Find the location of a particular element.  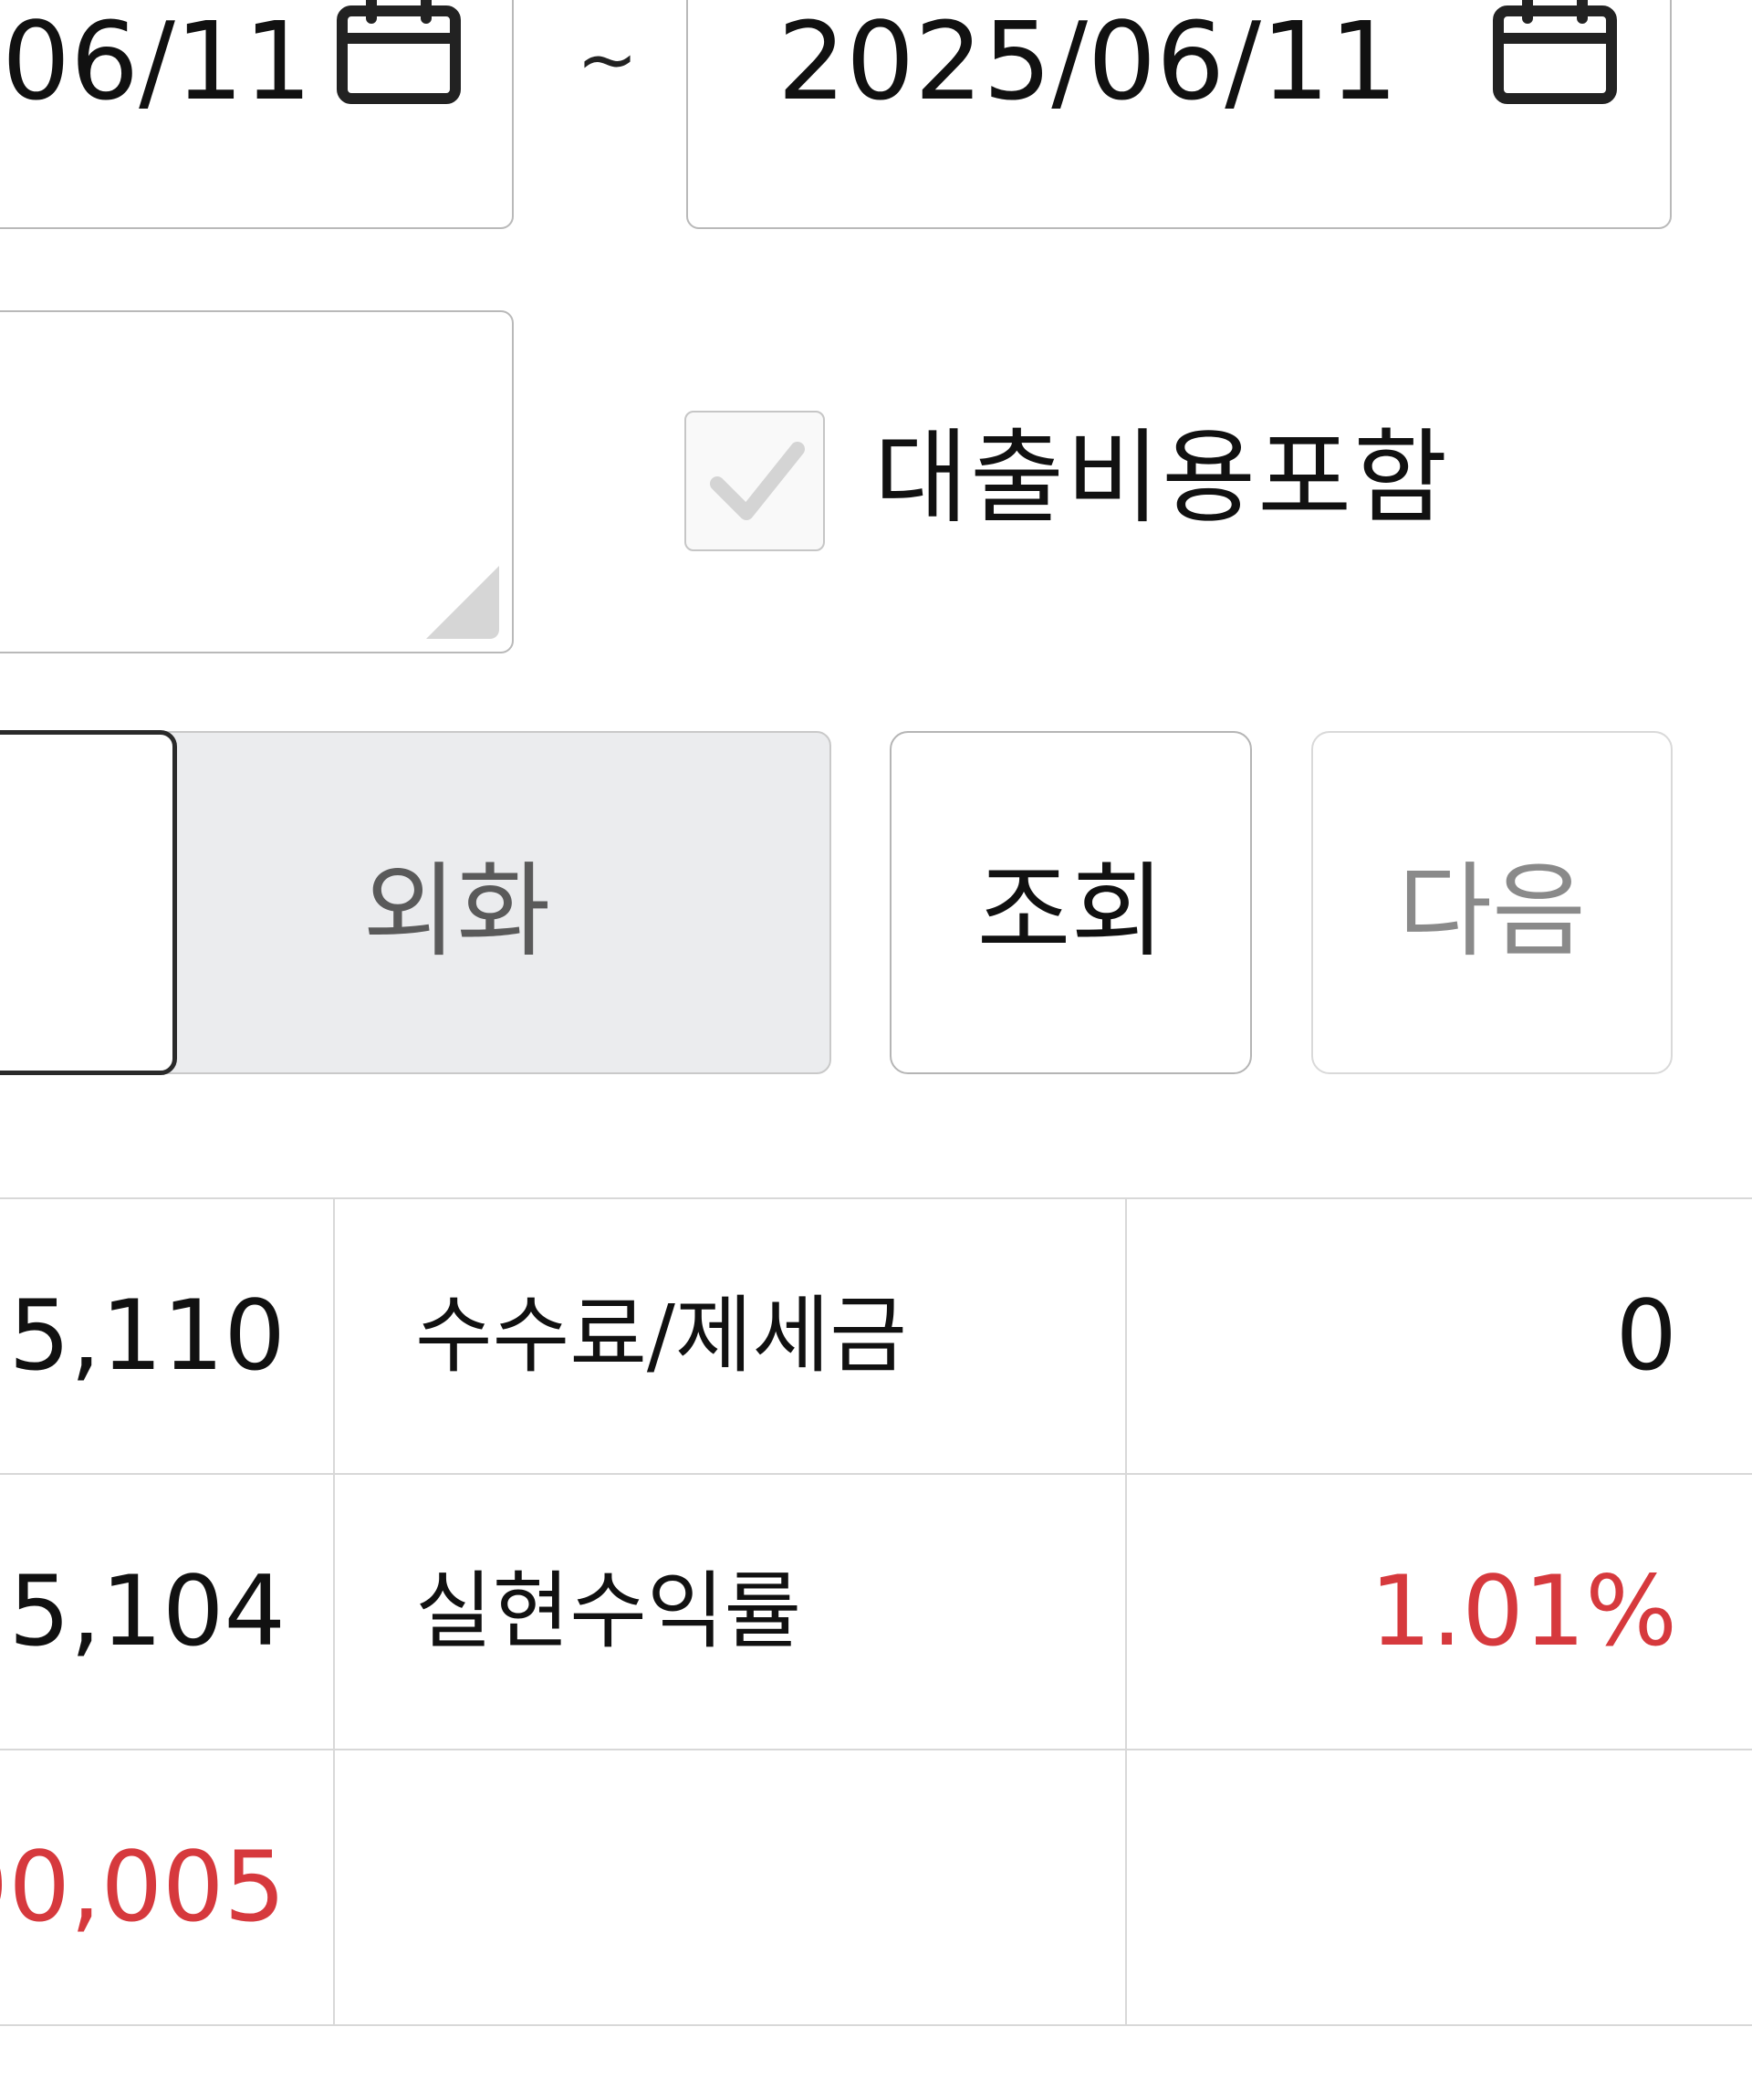

fees-taxes-value: 0 is located at coordinates (1438, 1336).